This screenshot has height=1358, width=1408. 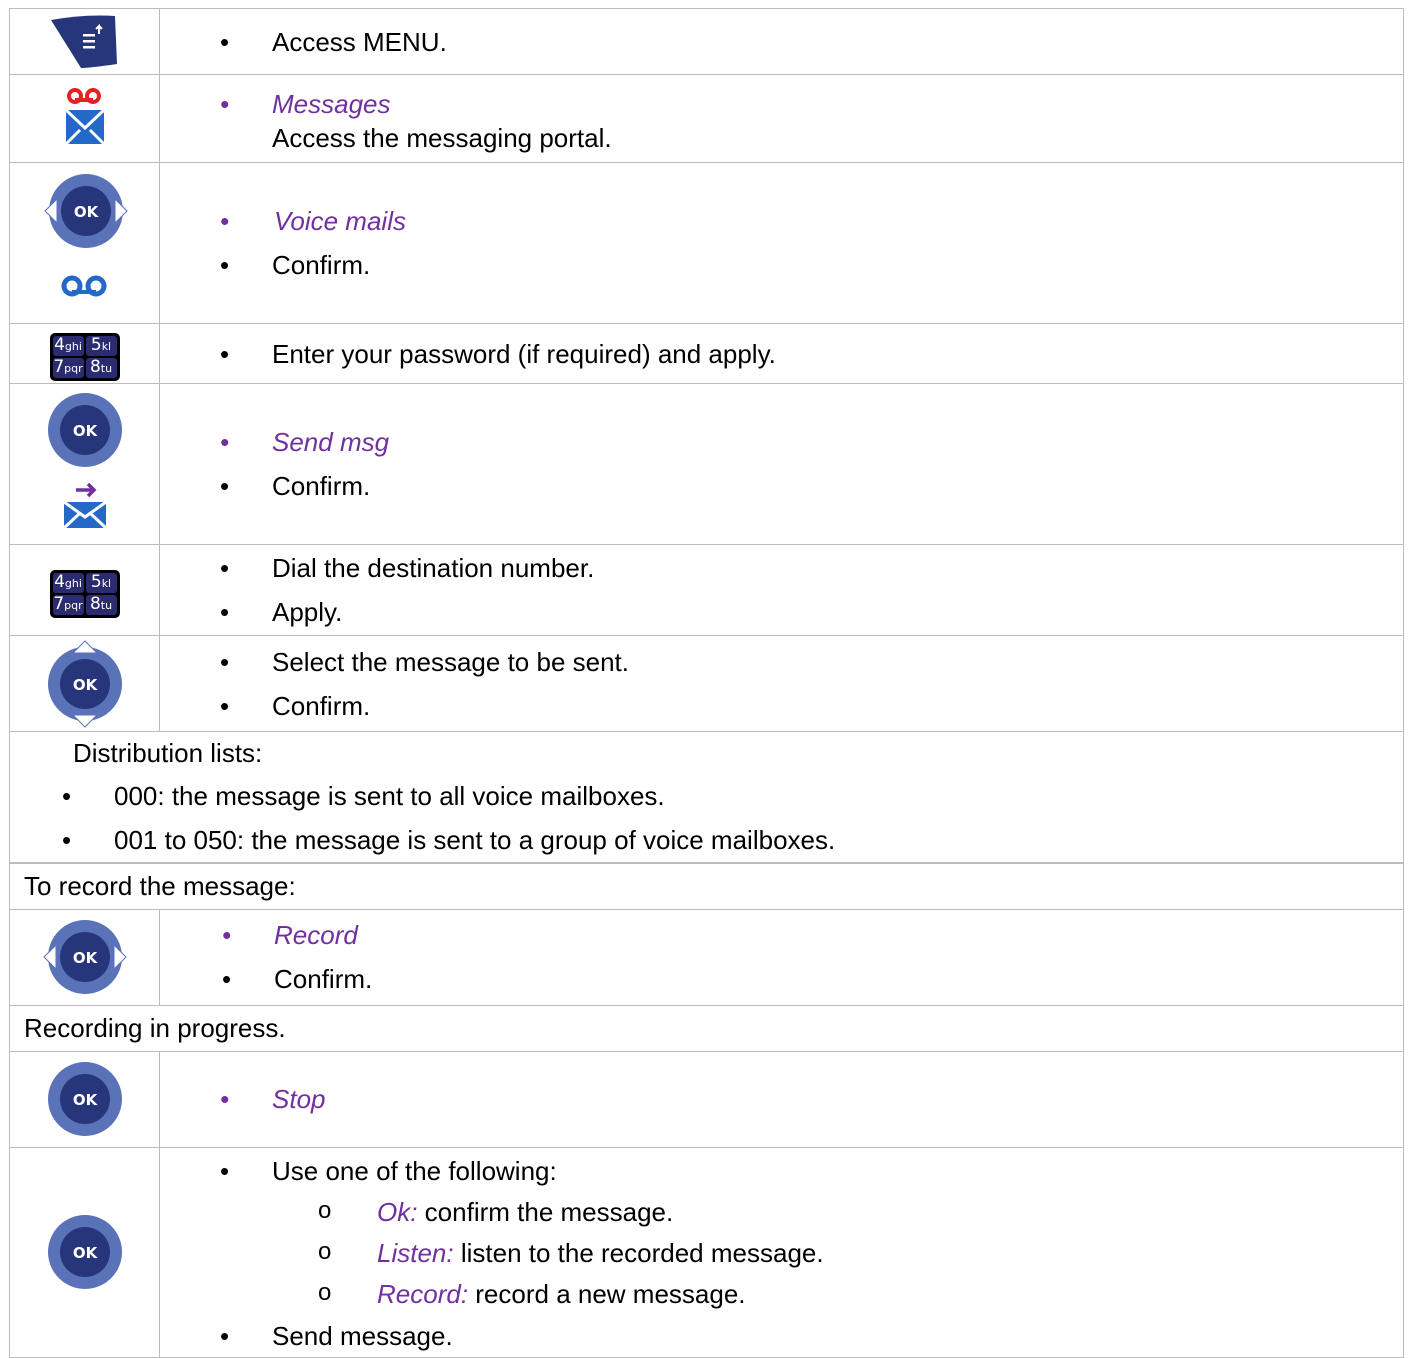 I want to click on menu-option-label: Record, so click(x=812, y=935).